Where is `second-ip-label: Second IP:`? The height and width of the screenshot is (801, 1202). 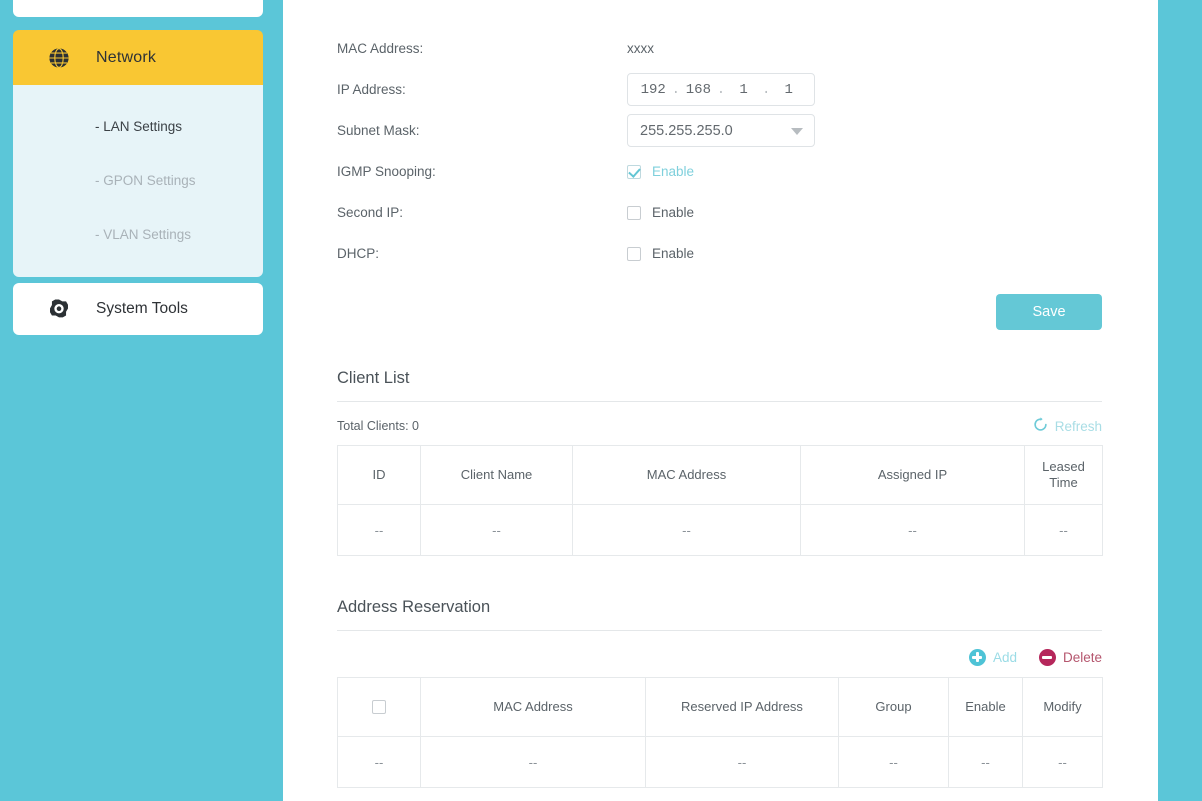 second-ip-label: Second IP: is located at coordinates (370, 212).